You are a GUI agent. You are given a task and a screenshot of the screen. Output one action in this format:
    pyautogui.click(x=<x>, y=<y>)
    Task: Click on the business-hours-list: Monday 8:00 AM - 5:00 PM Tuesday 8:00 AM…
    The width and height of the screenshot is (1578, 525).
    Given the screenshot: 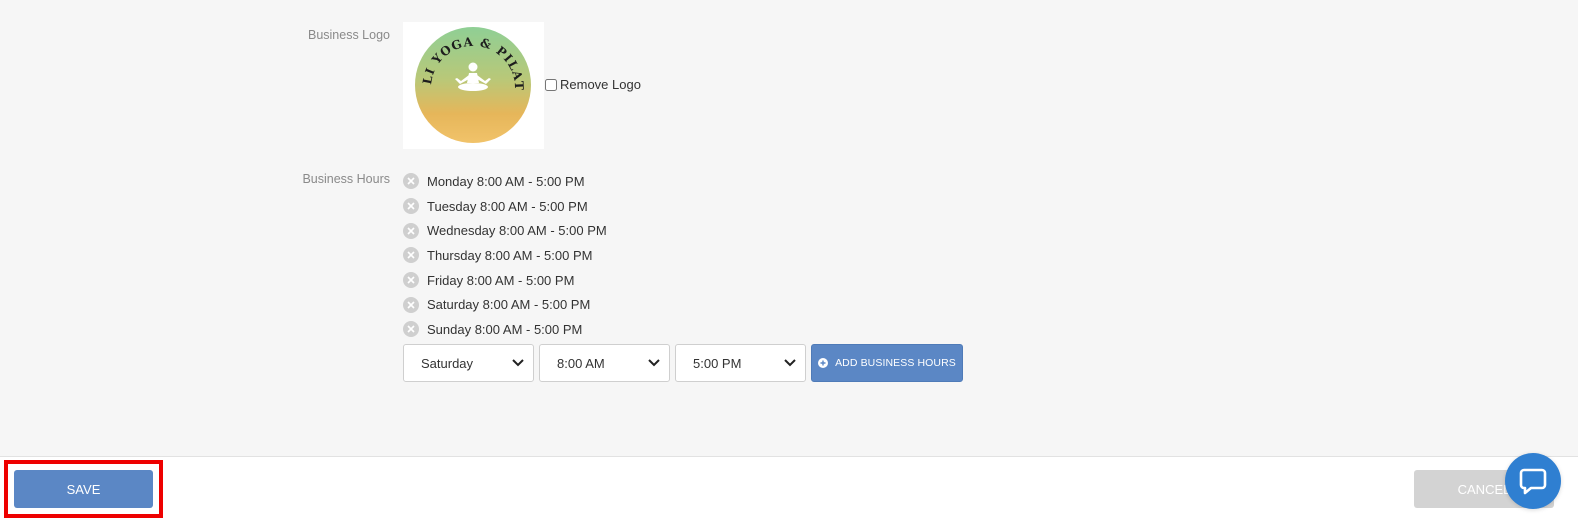 What is the action you would take?
    pyautogui.click(x=505, y=255)
    